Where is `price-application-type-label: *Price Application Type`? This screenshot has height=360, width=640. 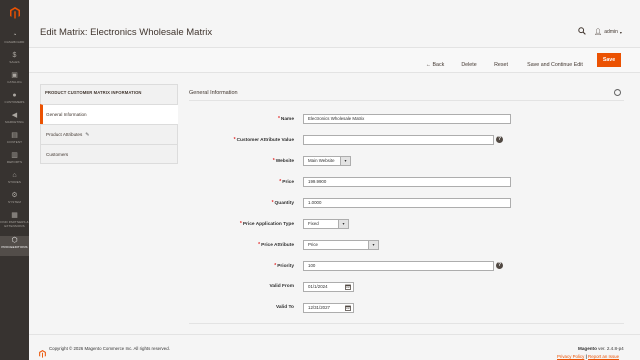
price-application-type-label: *Price Application Type is located at coordinates (266, 224).